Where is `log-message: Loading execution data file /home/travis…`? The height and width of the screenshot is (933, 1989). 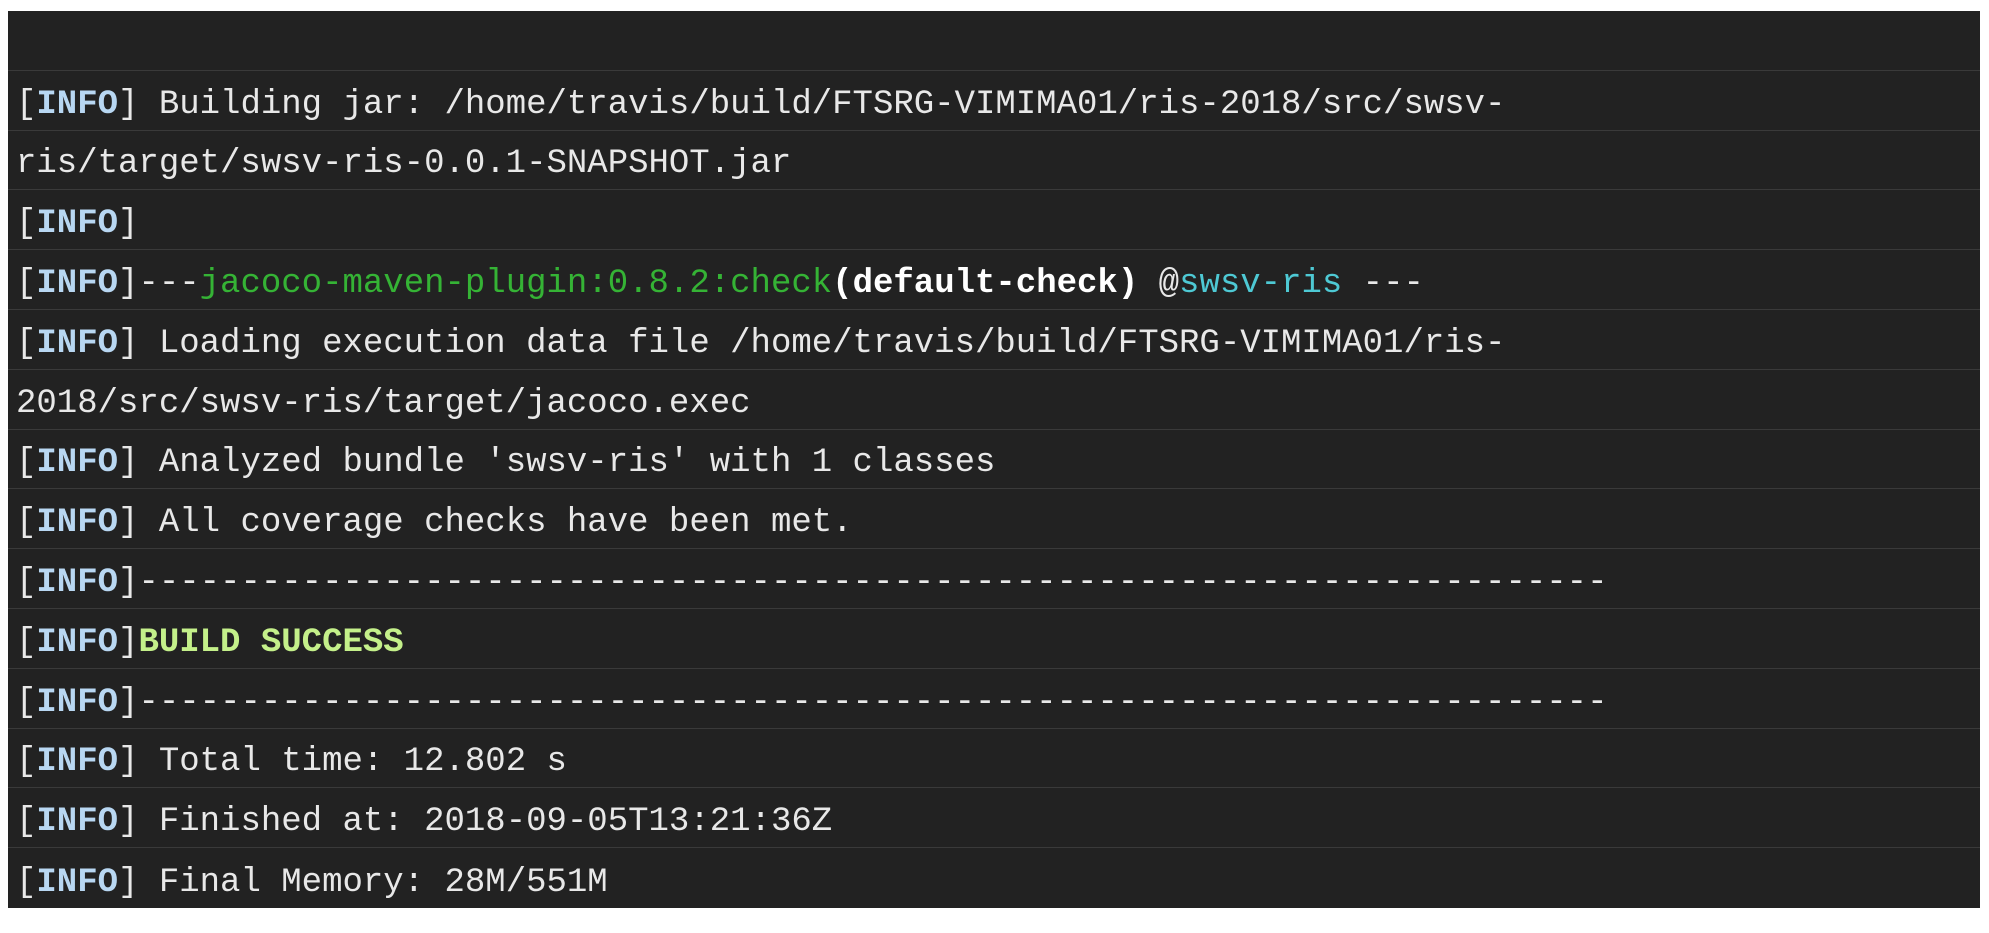
log-message: Loading execution data file /home/travis… is located at coordinates (822, 343).